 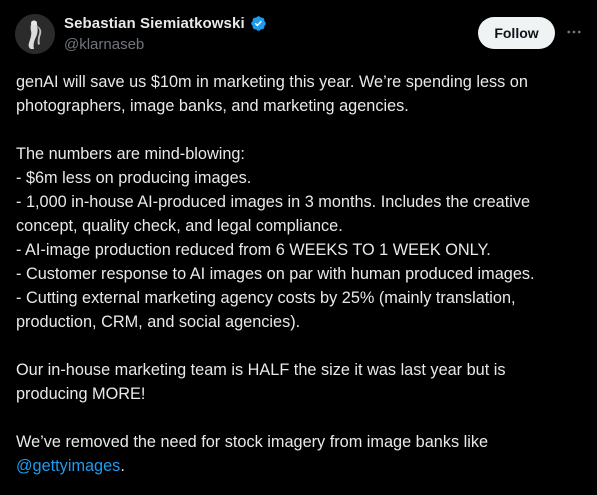 I want to click on closing-mention-line: @gettyimages., so click(x=301, y=466).